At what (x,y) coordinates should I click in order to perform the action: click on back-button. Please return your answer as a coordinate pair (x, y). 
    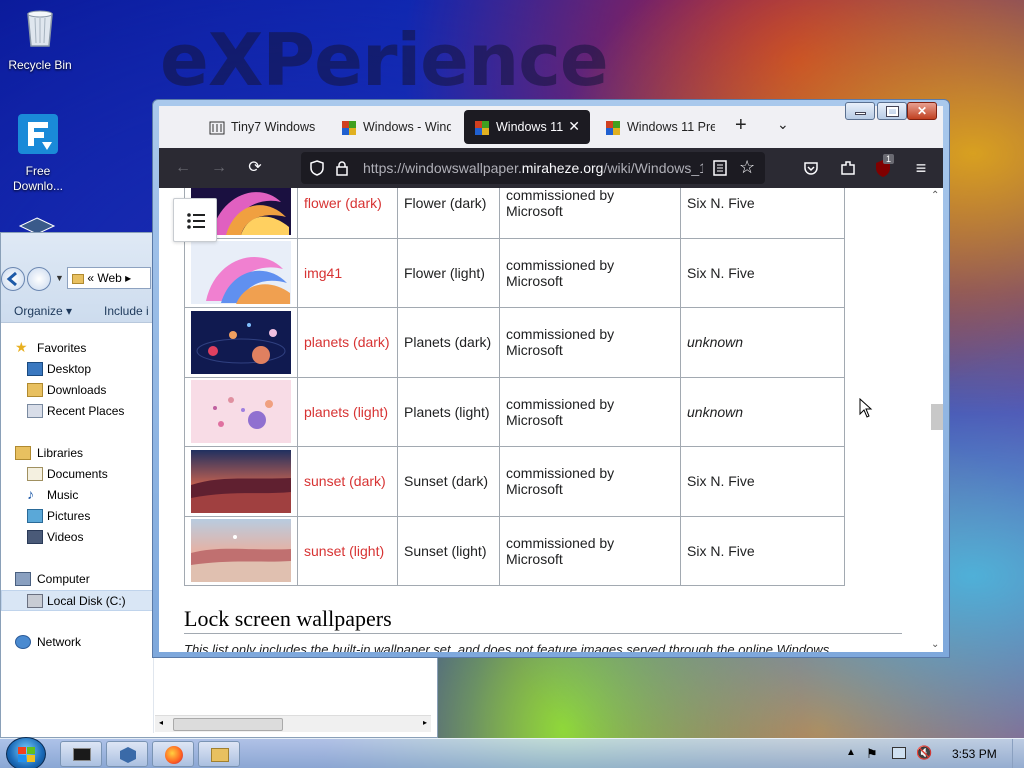
    Looking at the image, I should click on (13, 279).